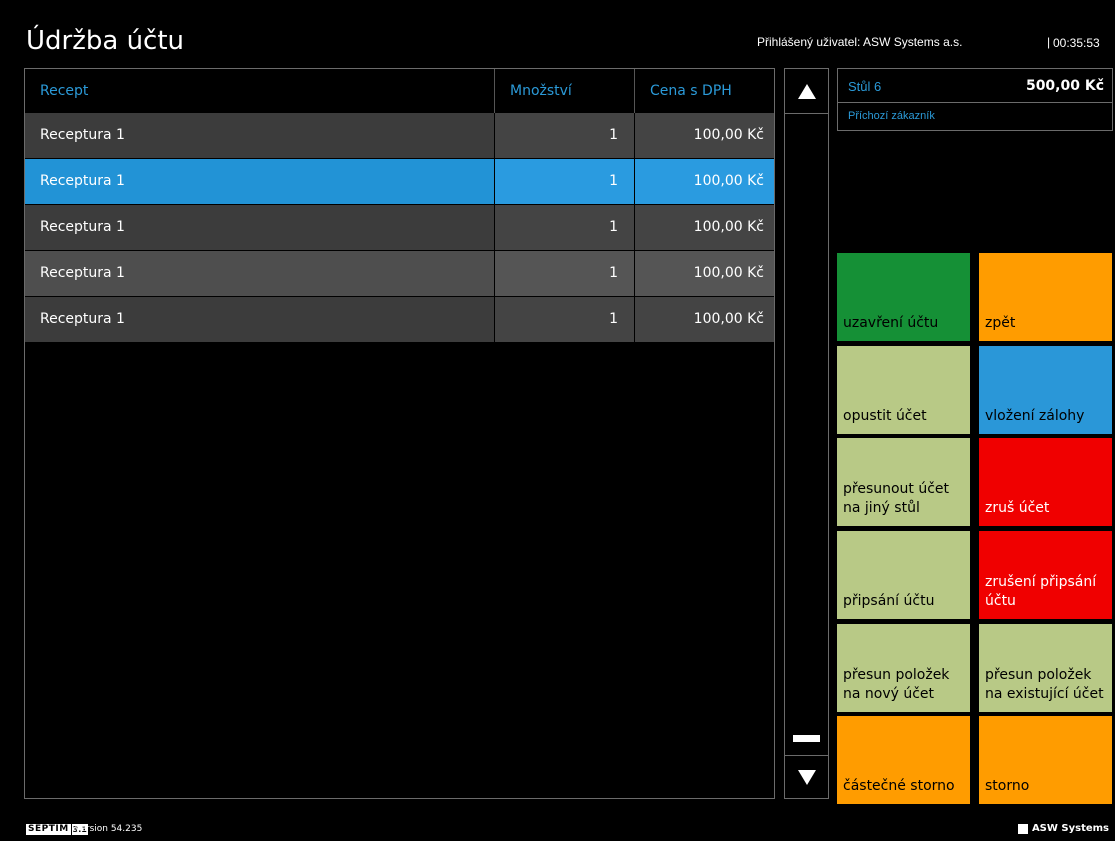 The image size is (1115, 841). Describe the element at coordinates (1045, 390) in the screenshot. I see `deposit-button: vložení zálohy` at that location.